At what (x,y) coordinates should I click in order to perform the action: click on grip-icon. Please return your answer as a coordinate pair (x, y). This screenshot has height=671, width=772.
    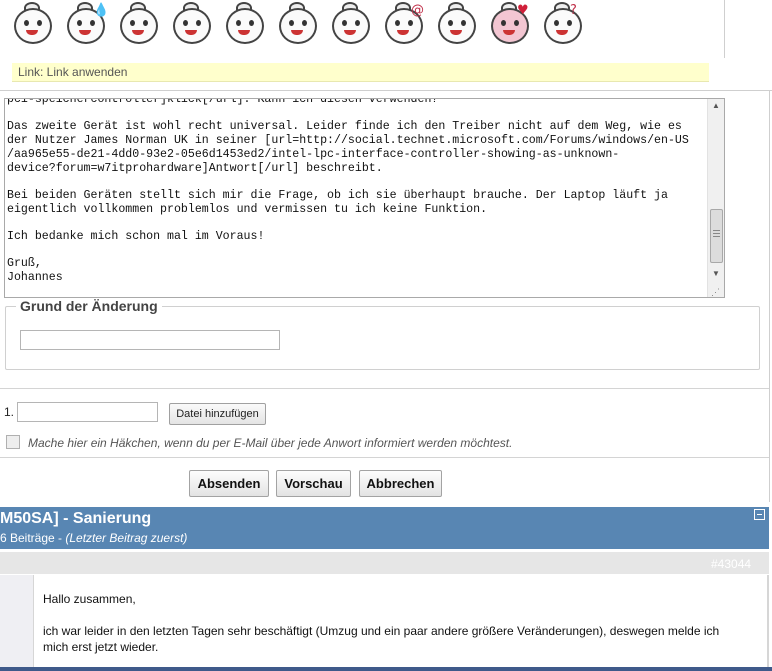
    Looking at the image, I should click on (716, 234).